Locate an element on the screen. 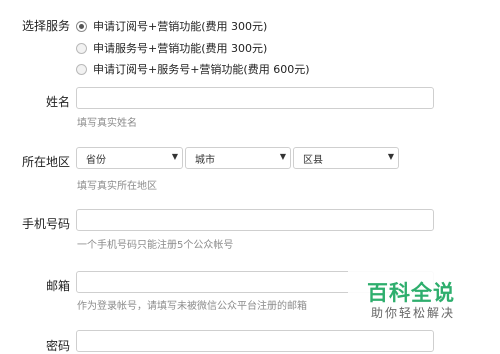 Image resolution: width=500 pixels, height=354 pixels. province-select-value: 省份 is located at coordinates (96, 160).